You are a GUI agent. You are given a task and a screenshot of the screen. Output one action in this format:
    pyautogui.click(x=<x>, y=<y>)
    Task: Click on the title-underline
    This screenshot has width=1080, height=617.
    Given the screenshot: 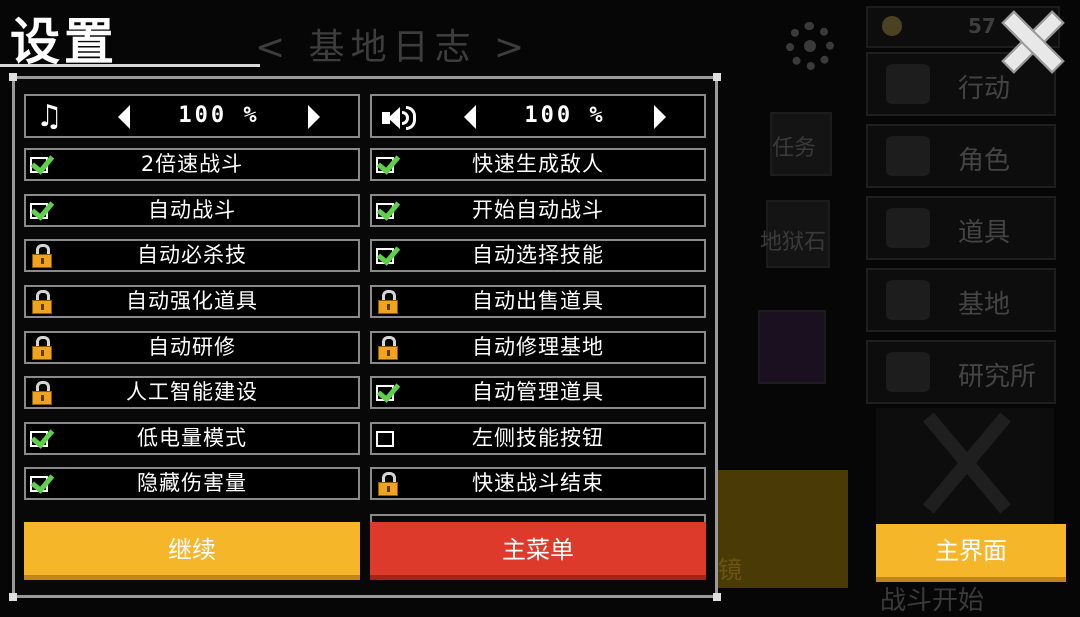 What is the action you would take?
    pyautogui.click(x=130, y=65)
    